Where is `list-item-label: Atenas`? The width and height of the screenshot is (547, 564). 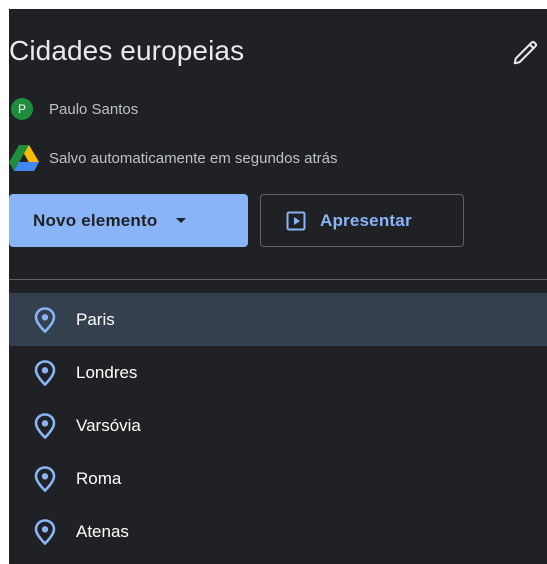 list-item-label: Atenas is located at coordinates (102, 531).